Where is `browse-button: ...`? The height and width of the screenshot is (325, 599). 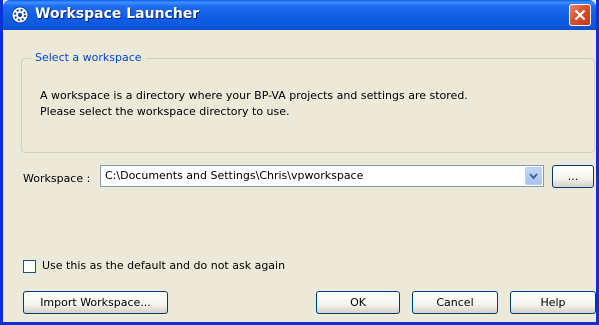 browse-button: ... is located at coordinates (573, 176).